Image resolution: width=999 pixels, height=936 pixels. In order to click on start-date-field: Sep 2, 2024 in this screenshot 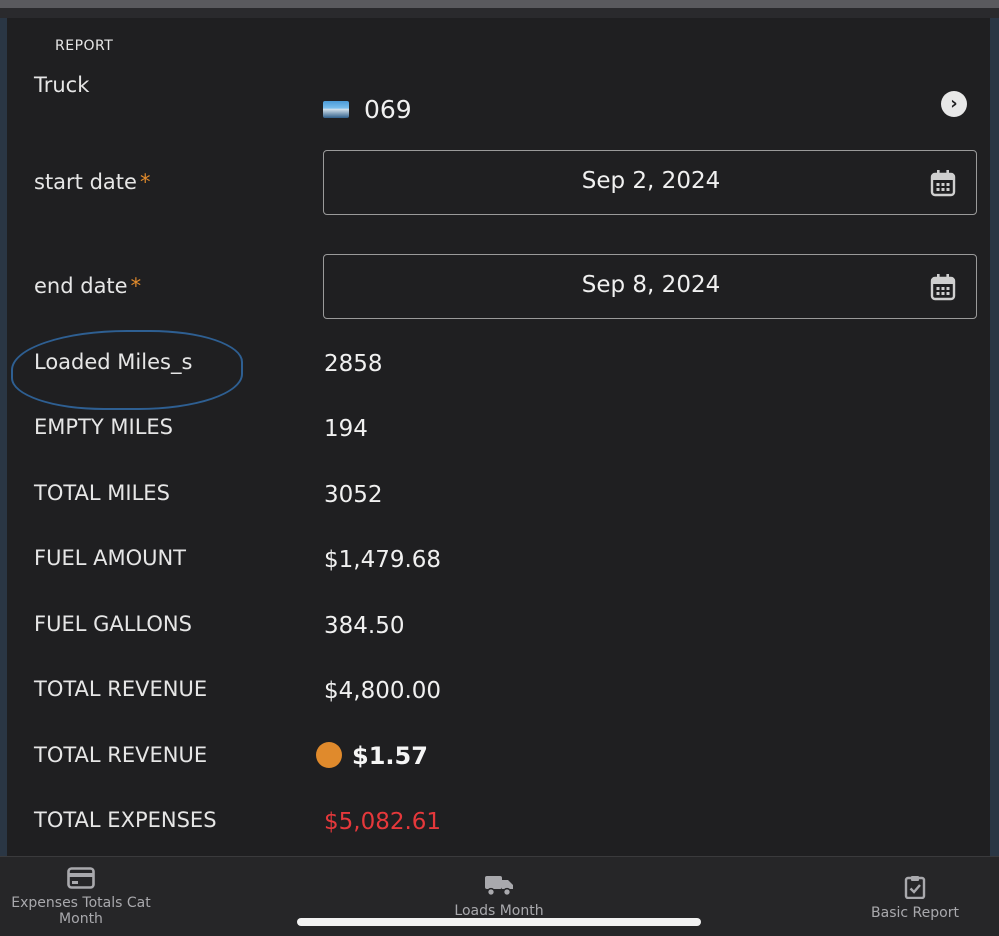, I will do `click(650, 182)`.